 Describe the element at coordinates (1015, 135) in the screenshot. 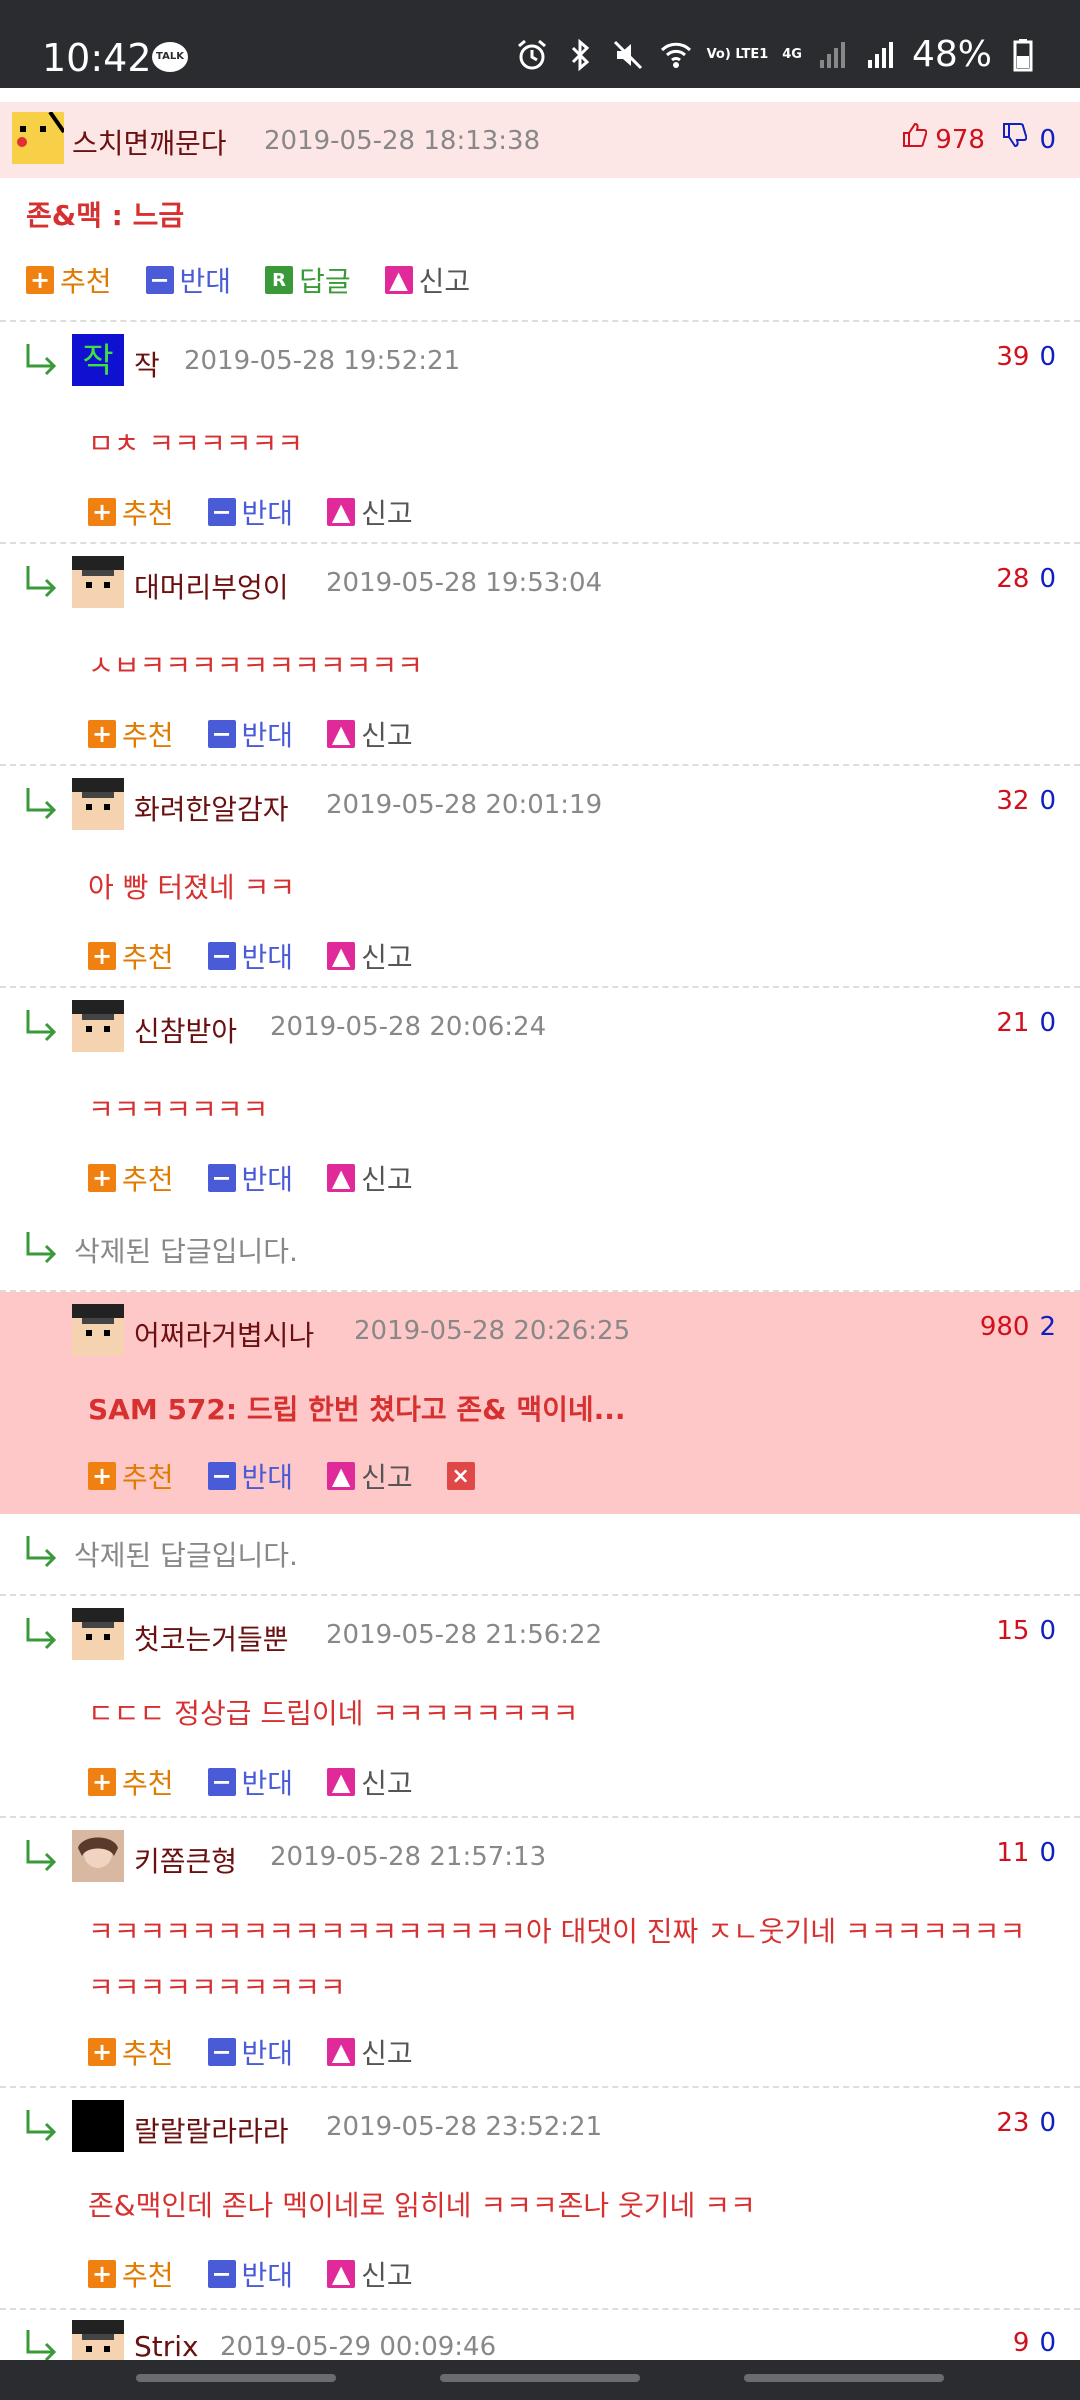

I see `thumbs-down-icon` at that location.